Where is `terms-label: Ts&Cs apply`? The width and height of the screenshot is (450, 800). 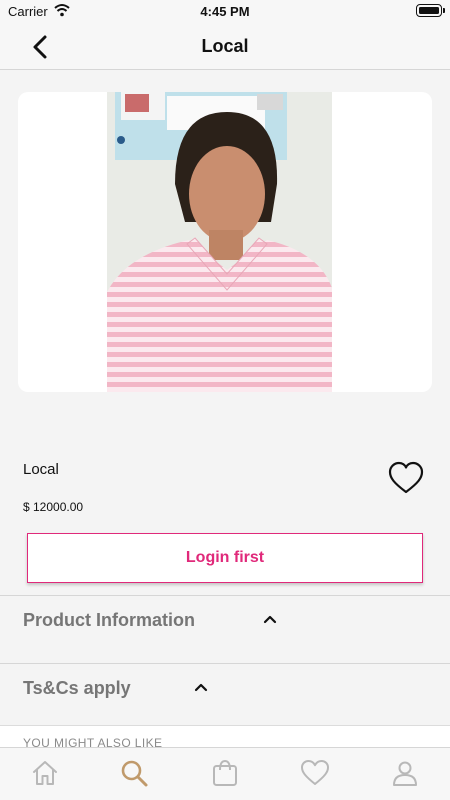
terms-label: Ts&Cs apply is located at coordinates (77, 688).